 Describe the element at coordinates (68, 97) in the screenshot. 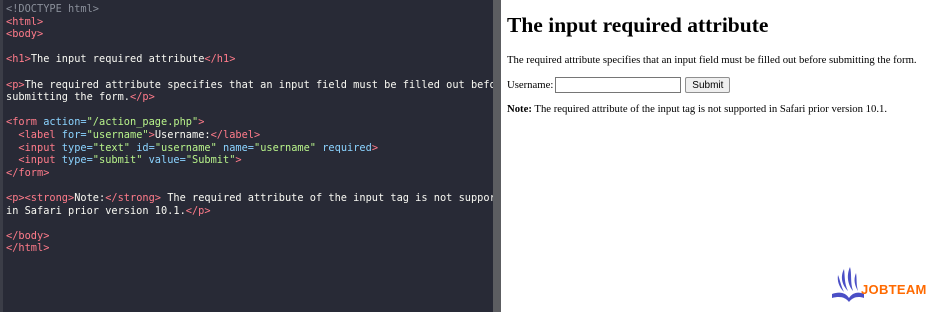

I see `code-token: submitting the form.` at that location.